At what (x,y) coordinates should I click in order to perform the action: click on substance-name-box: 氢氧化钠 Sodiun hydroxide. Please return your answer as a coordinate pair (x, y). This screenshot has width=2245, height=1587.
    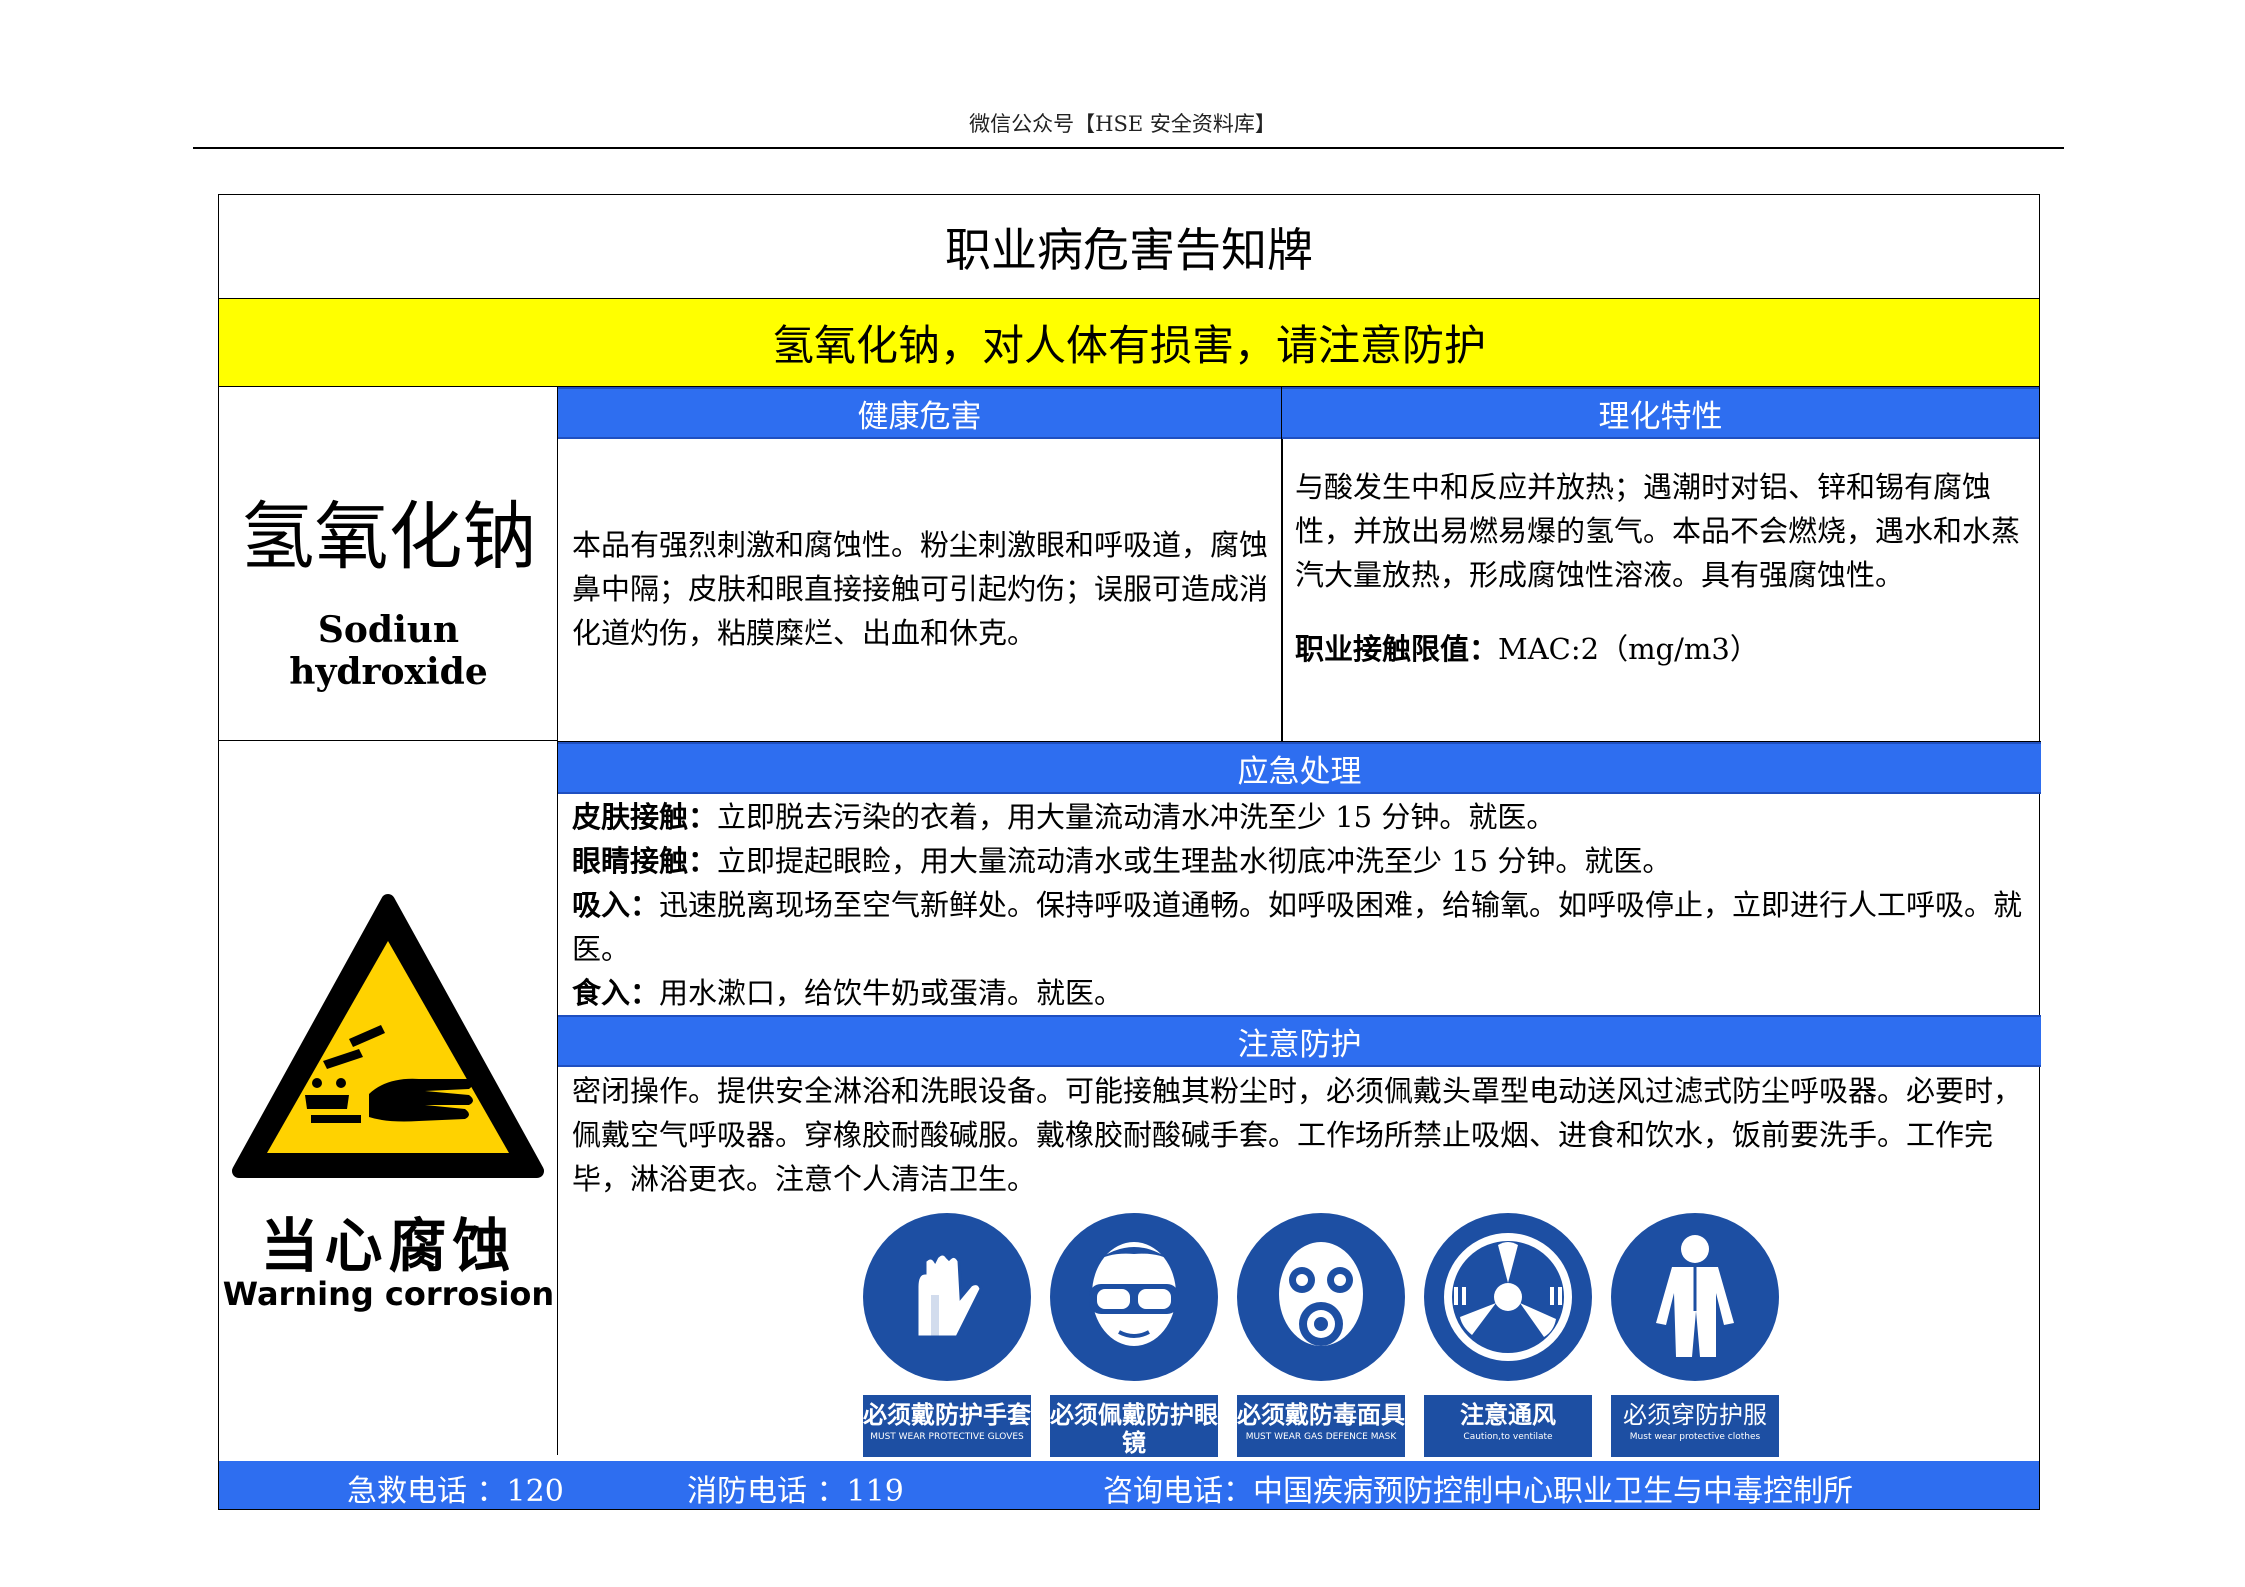
    Looking at the image, I should click on (388, 564).